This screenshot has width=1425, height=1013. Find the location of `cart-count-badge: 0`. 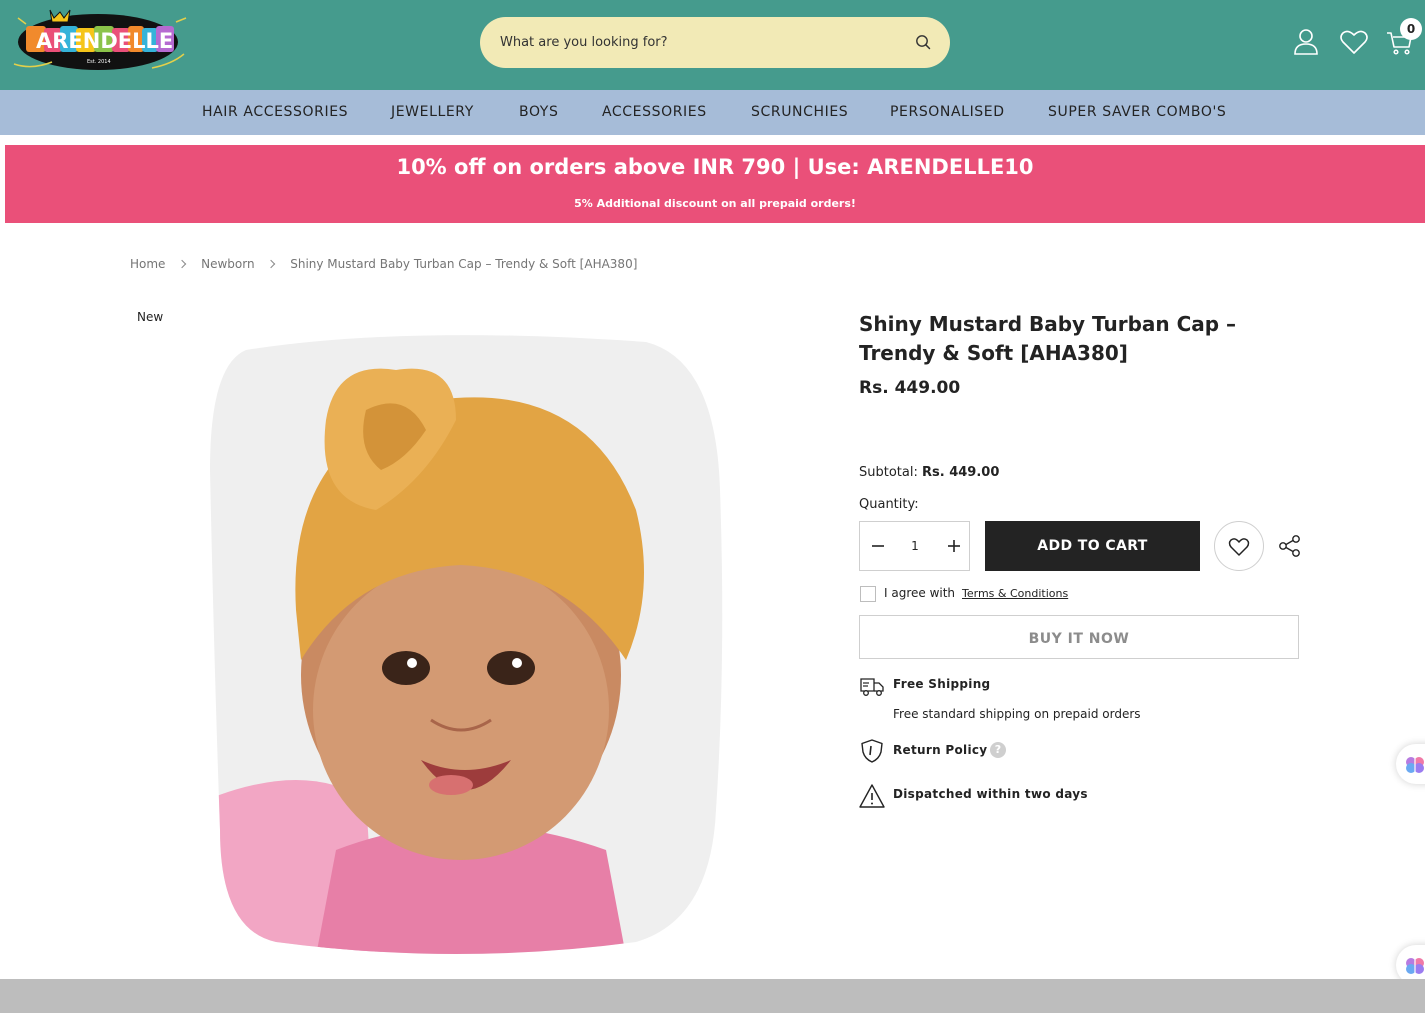

cart-count-badge: 0 is located at coordinates (1411, 29).